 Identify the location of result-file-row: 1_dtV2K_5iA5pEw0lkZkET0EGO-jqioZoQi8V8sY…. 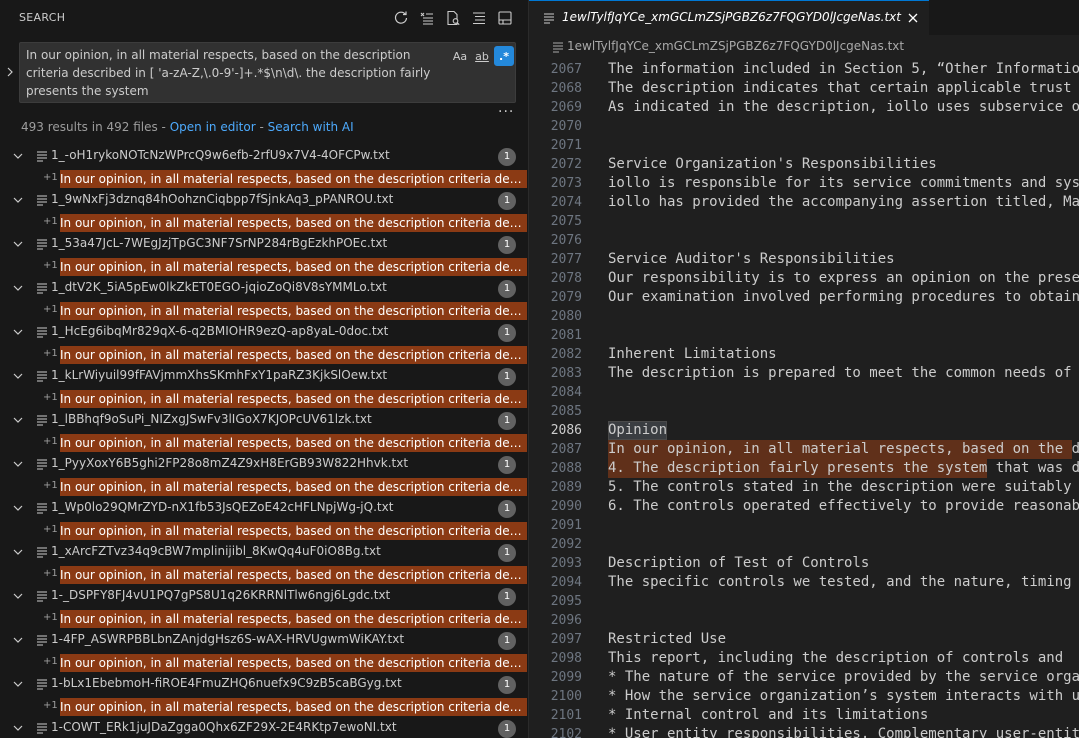
(264, 289).